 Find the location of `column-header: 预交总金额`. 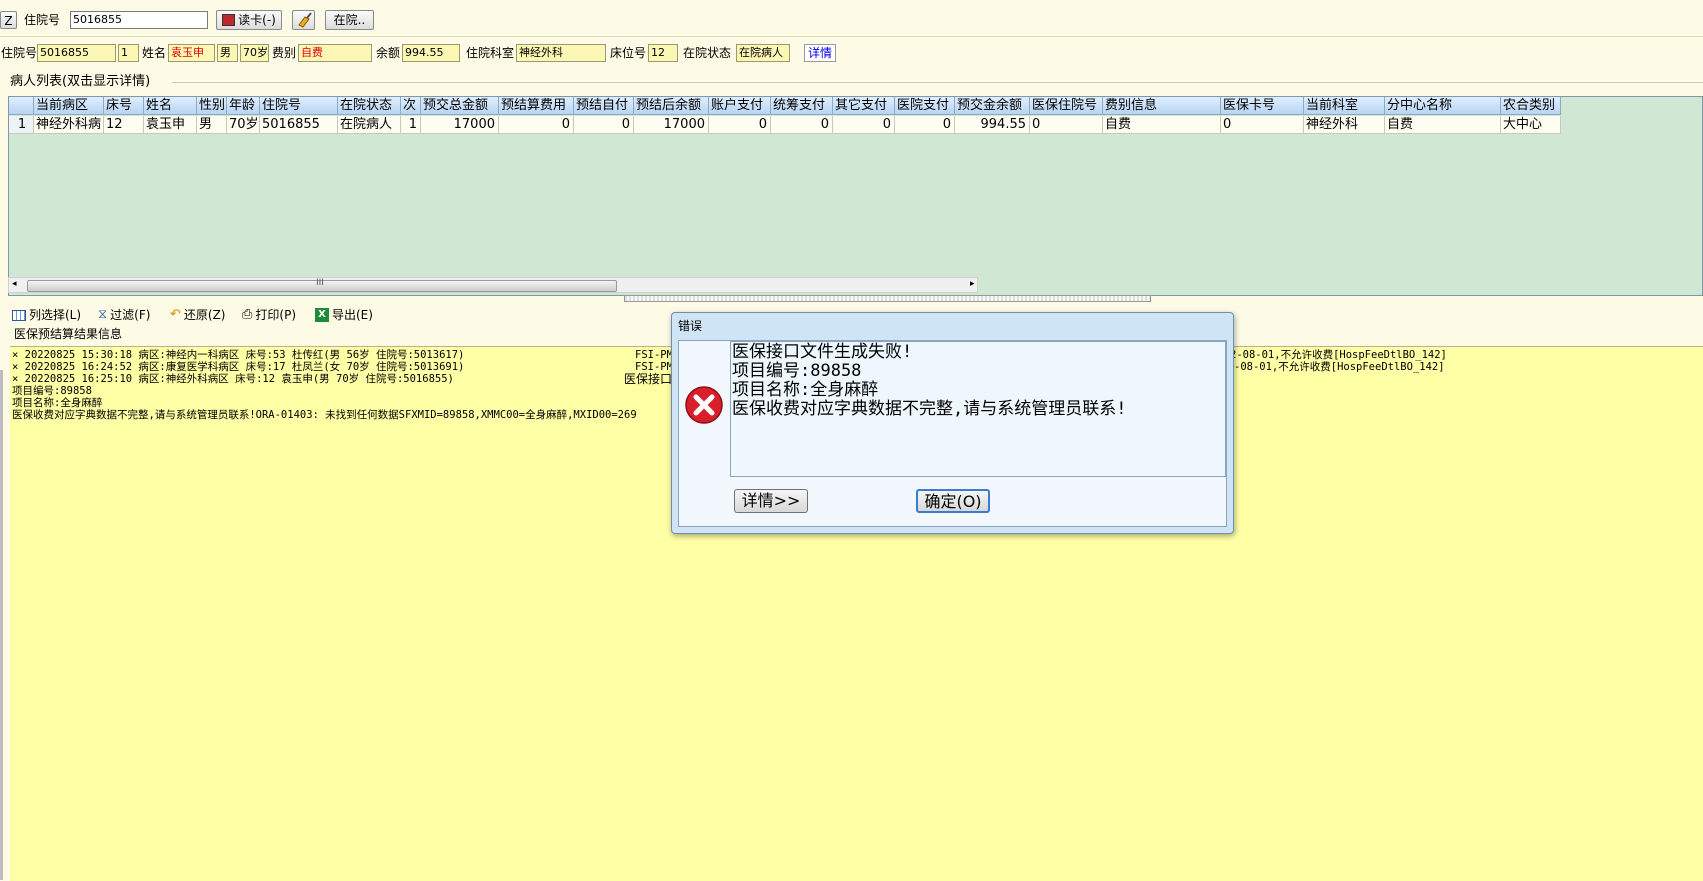

column-header: 预交总金额 is located at coordinates (460, 106).